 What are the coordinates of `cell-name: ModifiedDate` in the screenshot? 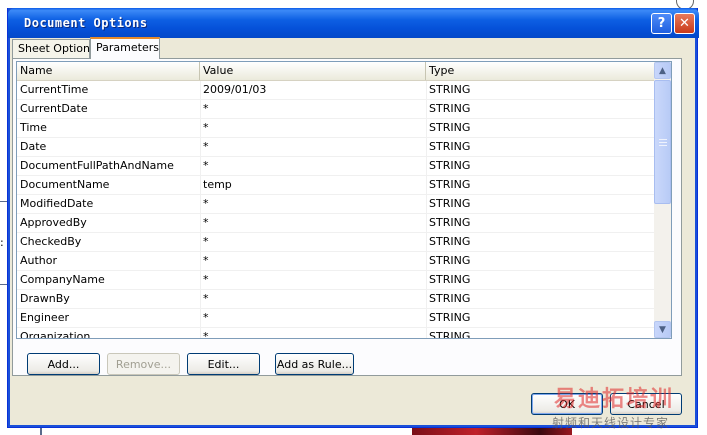 It's located at (110, 204).